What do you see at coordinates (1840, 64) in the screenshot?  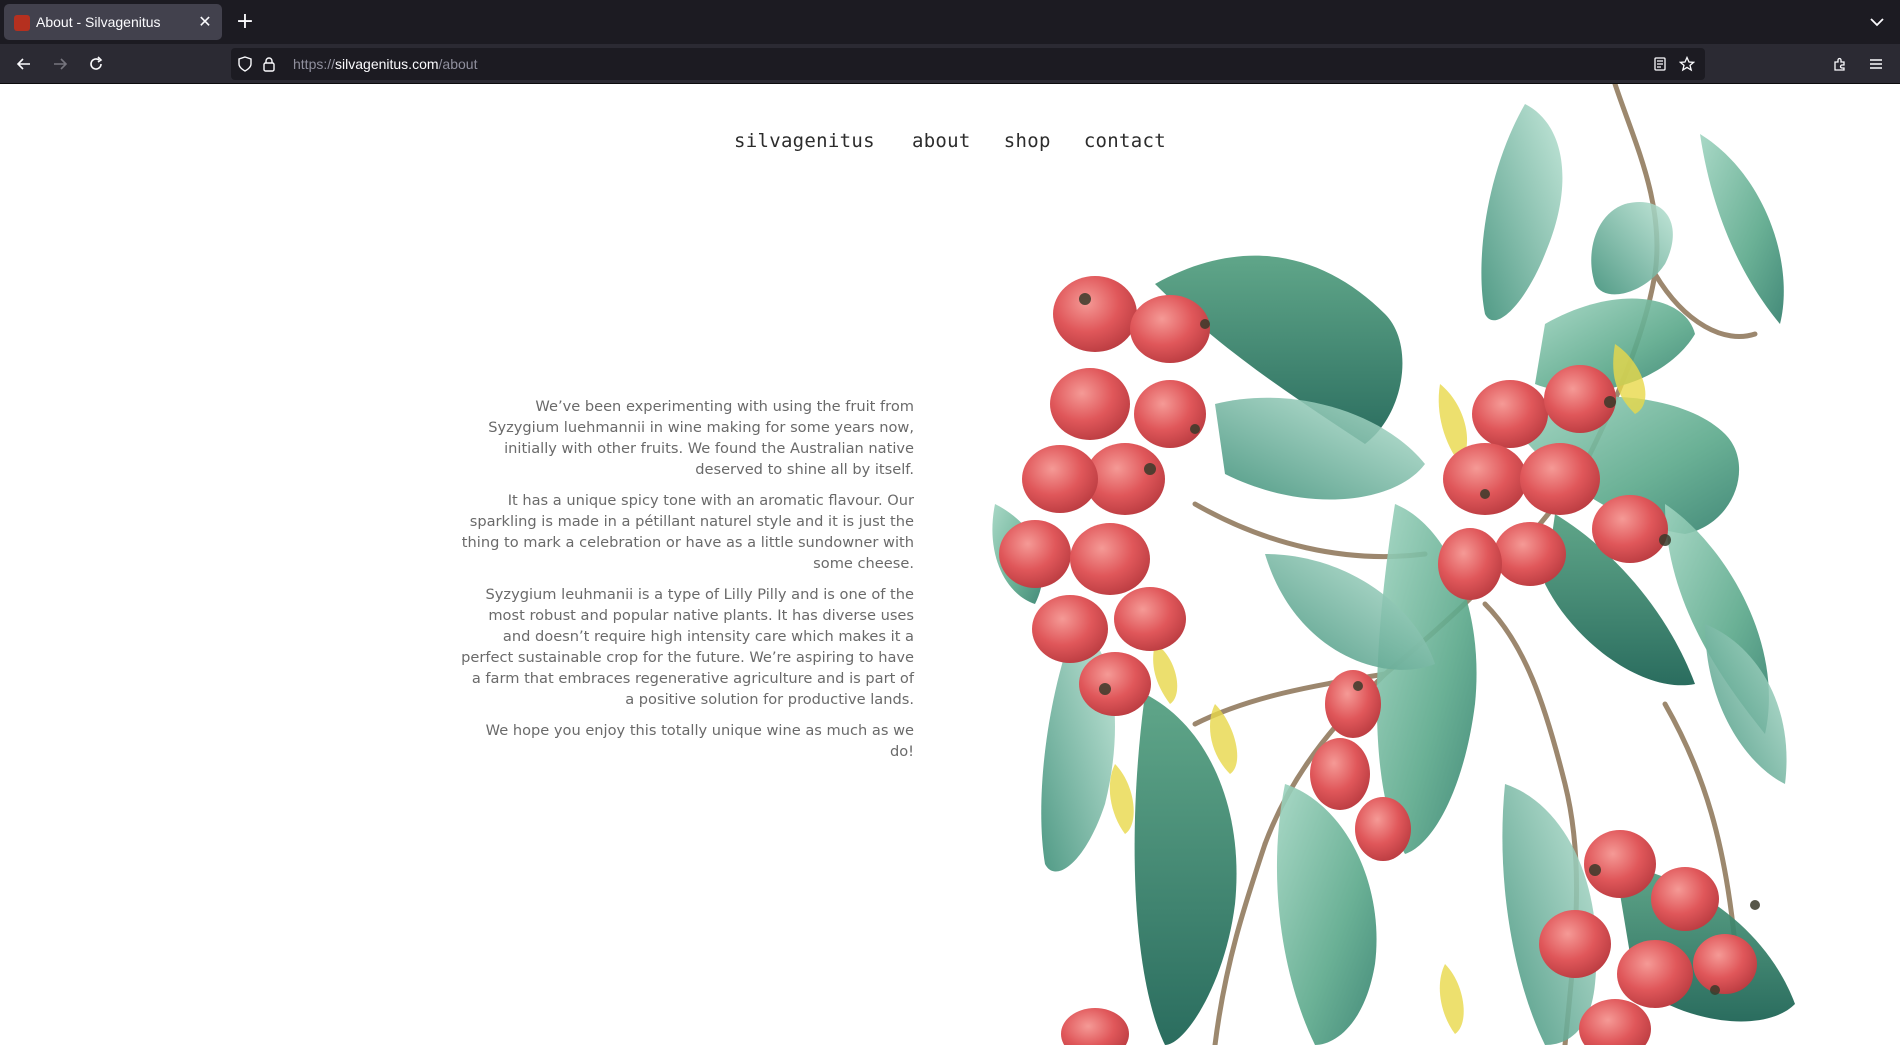 I see `extensions-icon` at bounding box center [1840, 64].